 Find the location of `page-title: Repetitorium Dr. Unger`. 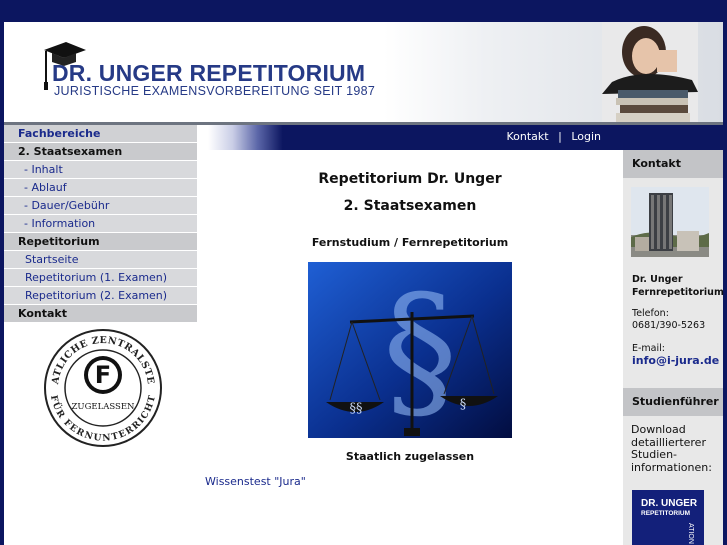

page-title: Repetitorium Dr. Unger is located at coordinates (410, 179).